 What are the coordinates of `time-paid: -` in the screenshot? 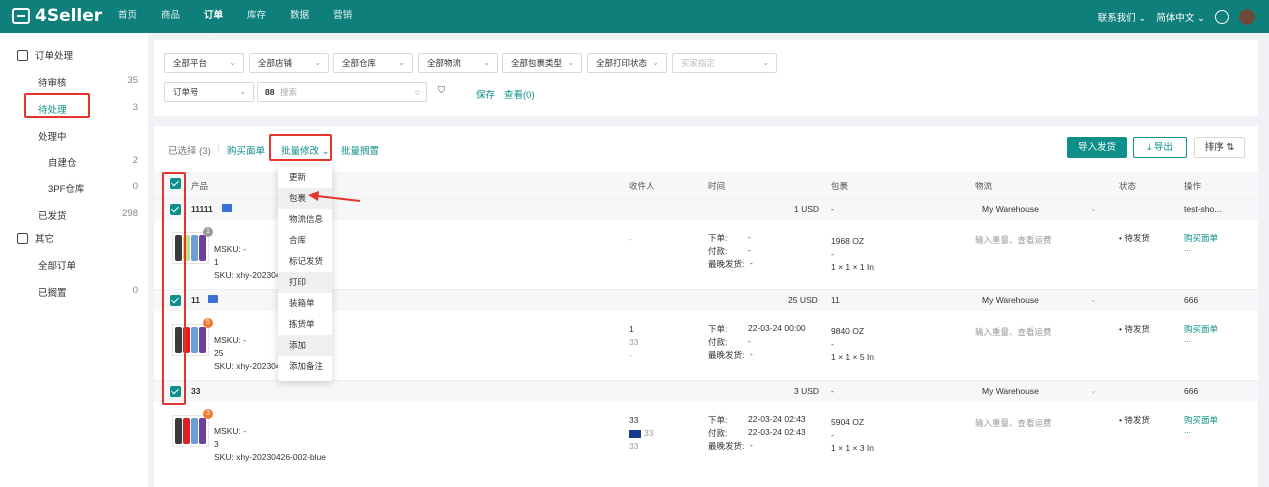 It's located at (749, 250).